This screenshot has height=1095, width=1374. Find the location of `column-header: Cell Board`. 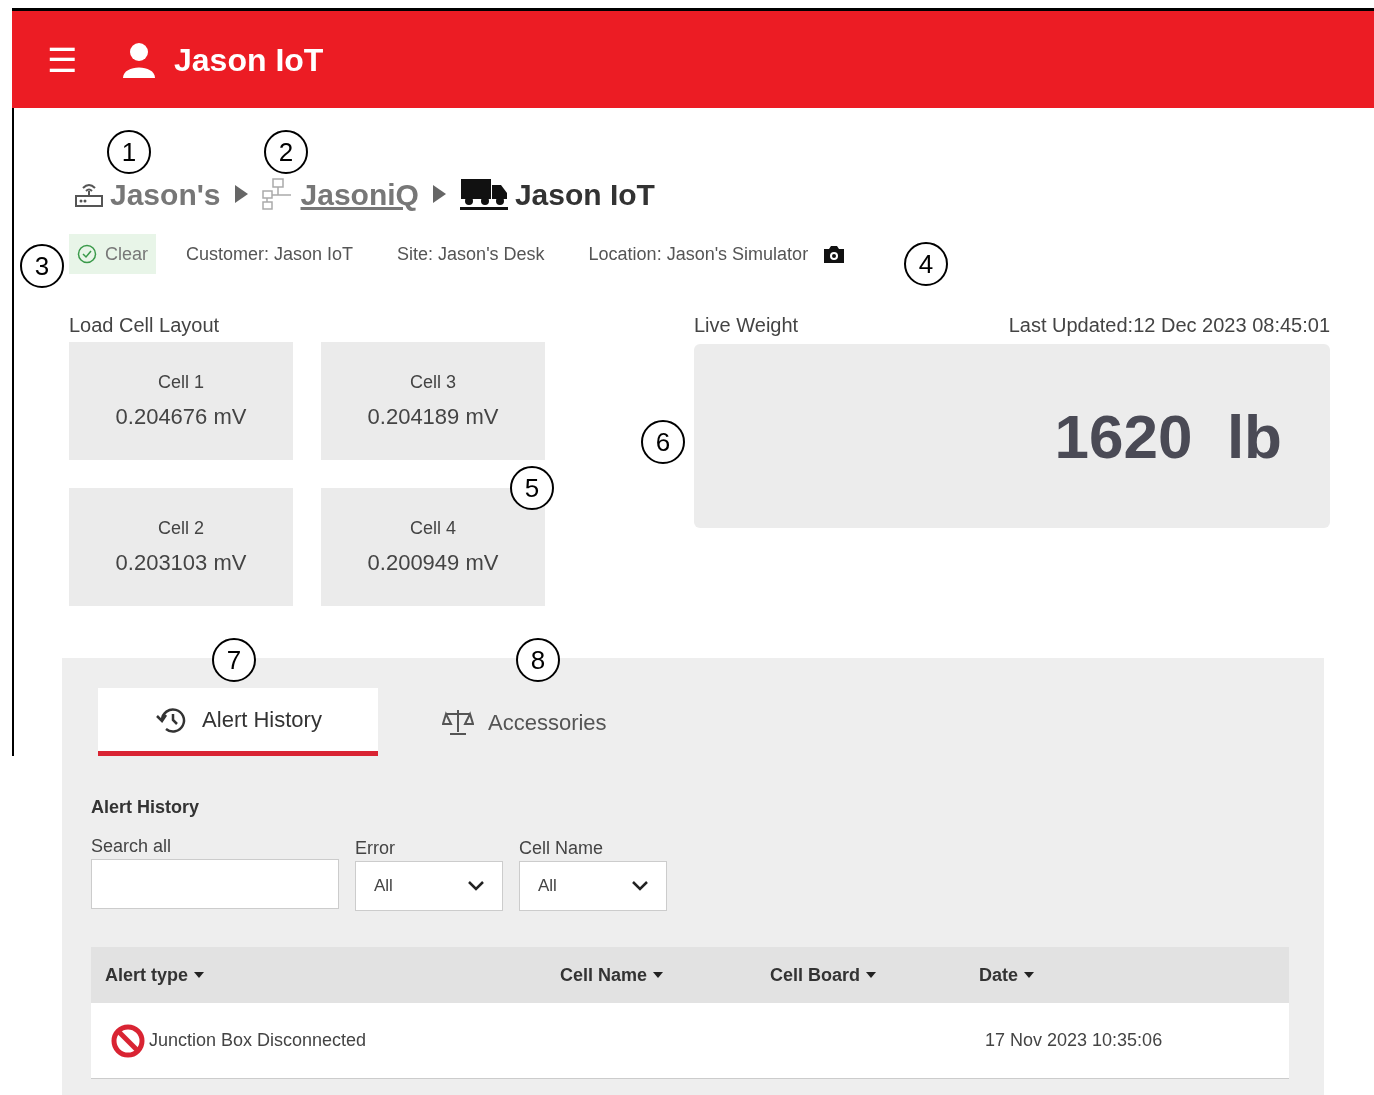

column-header: Cell Board is located at coordinates (874, 975).